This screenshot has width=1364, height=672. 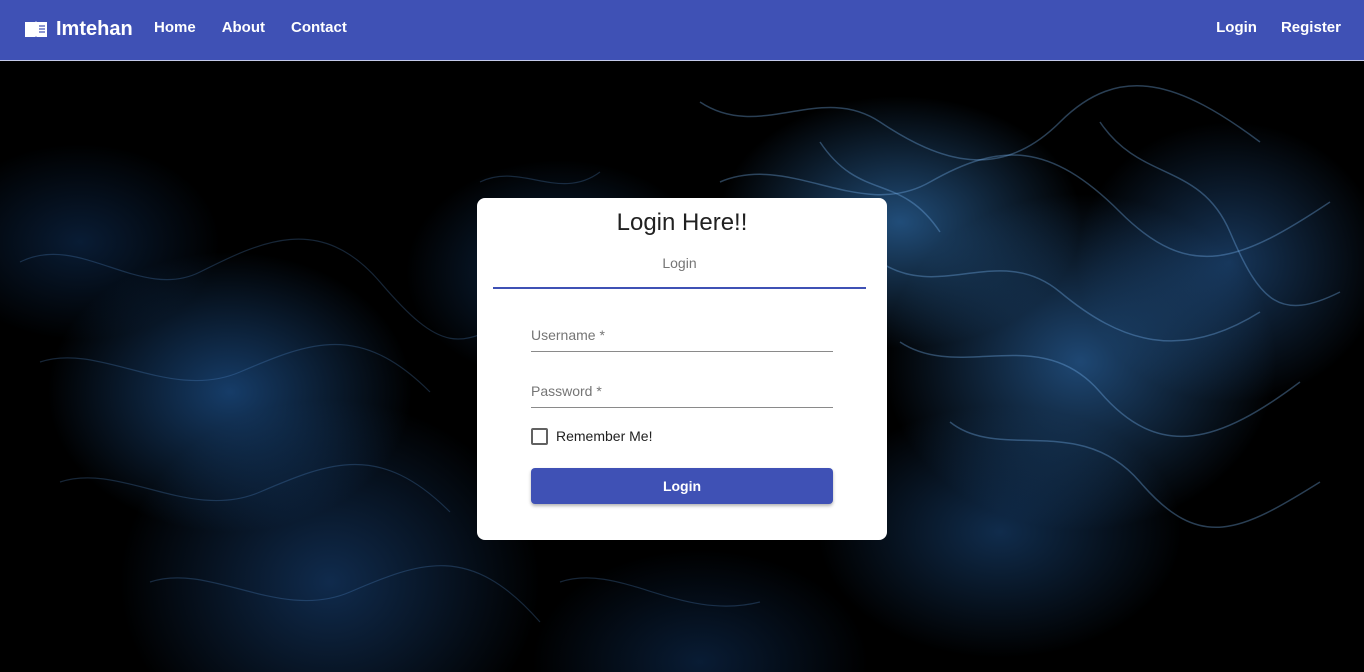 What do you see at coordinates (682, 222) in the screenshot?
I see `card-title: Login Here!!` at bounding box center [682, 222].